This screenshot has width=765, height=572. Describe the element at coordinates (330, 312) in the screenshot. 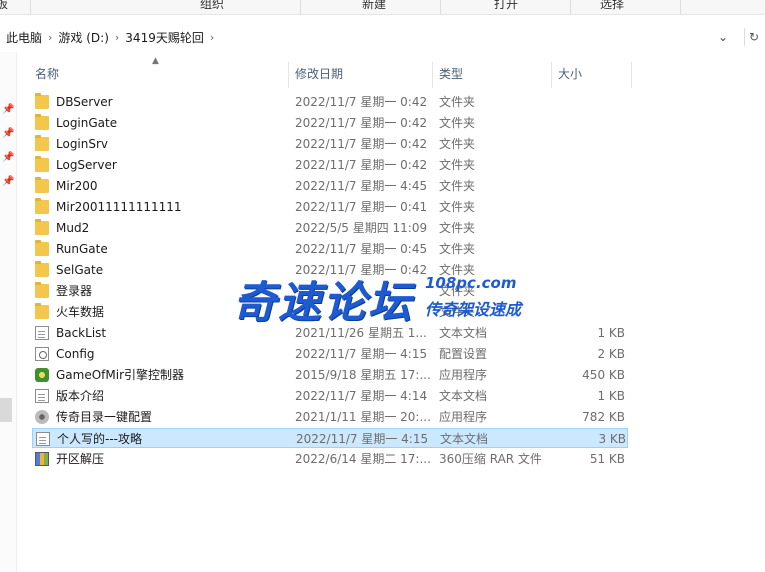

I see `file-row: 火车数据 文件夹` at that location.